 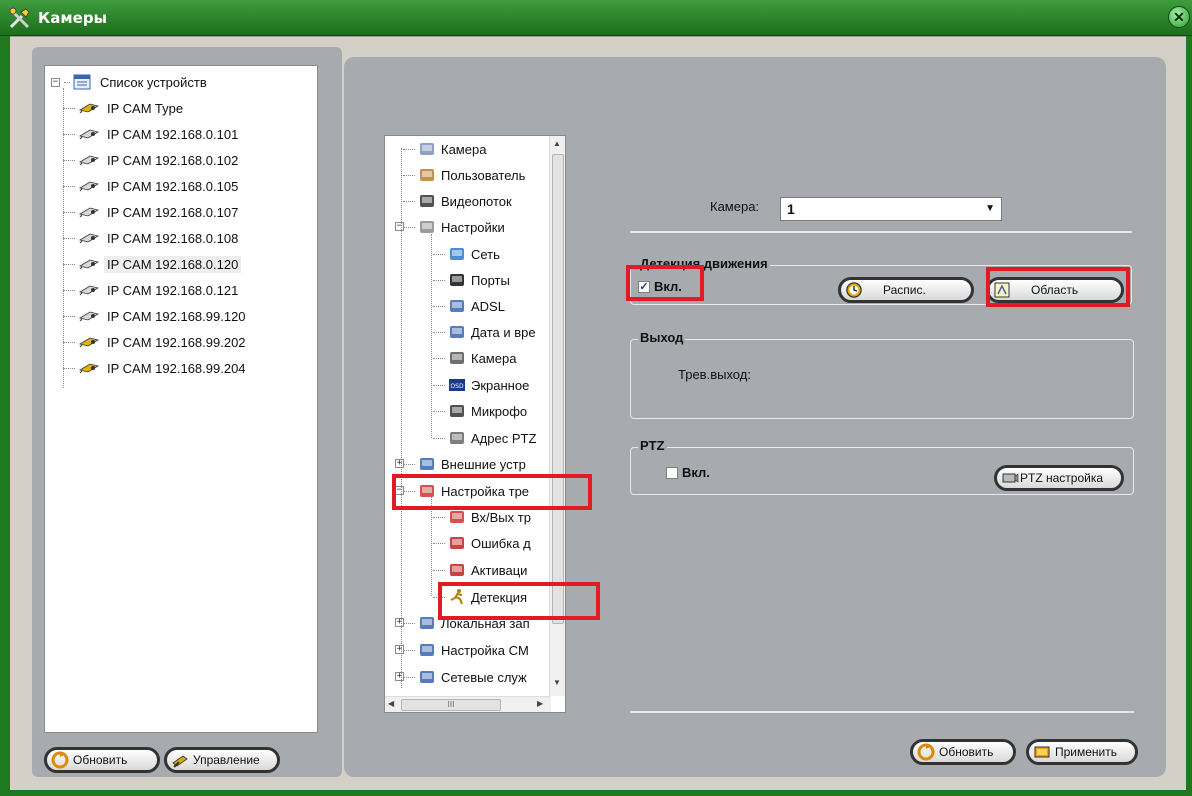 I want to click on settings-tree-item: + Внешние устр, so click(x=460, y=464).